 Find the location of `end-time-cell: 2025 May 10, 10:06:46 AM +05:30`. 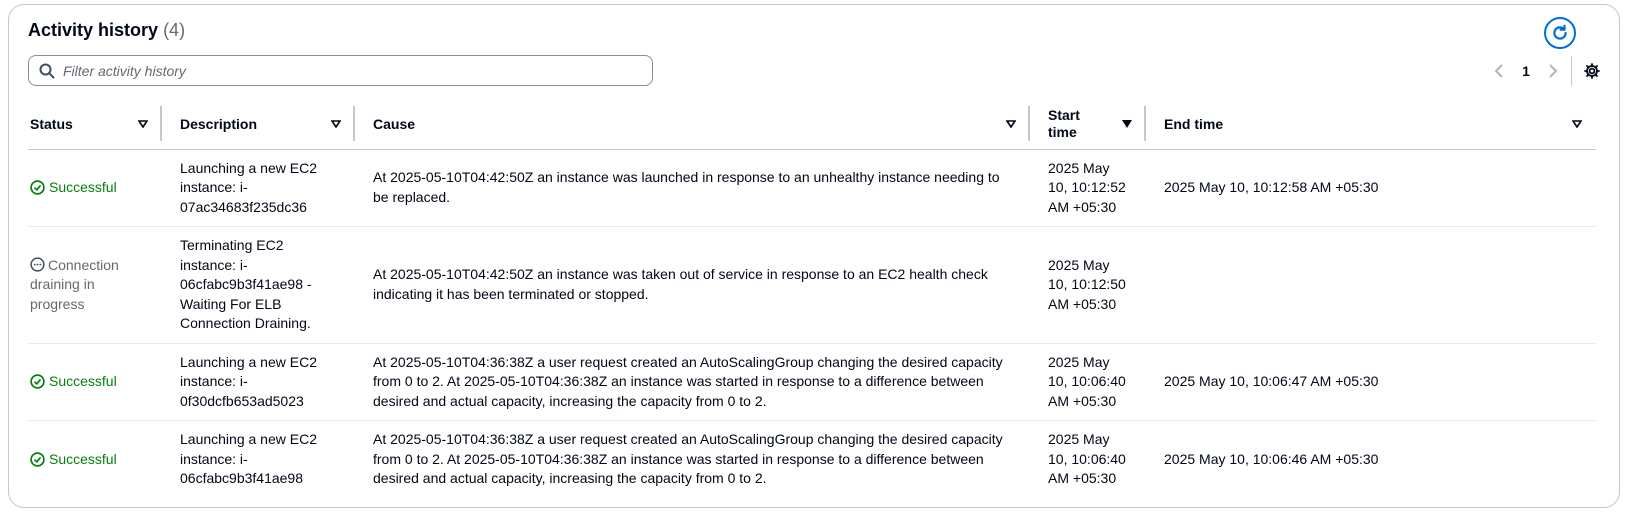

end-time-cell: 2025 May 10, 10:06:46 AM +05:30 is located at coordinates (1271, 458).